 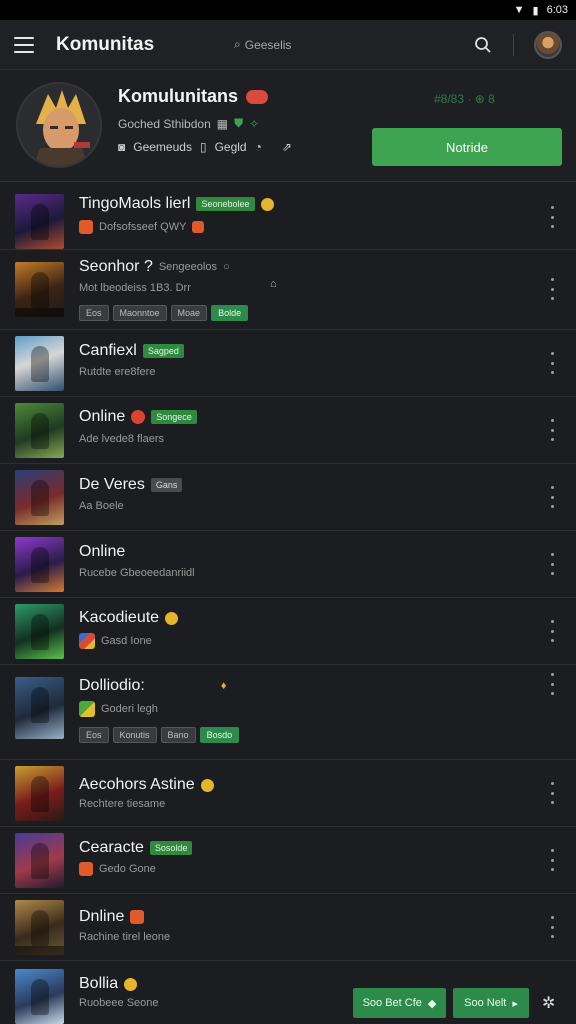 I want to click on game-subtitle: Gedo Gone, so click(x=127, y=869).